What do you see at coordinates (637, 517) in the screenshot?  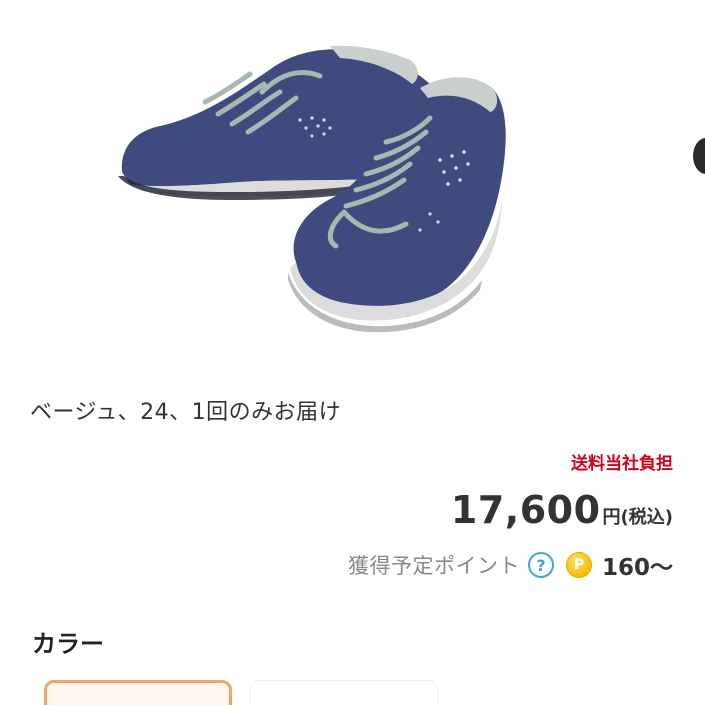 I see `price-unit: 円(税込)` at bounding box center [637, 517].